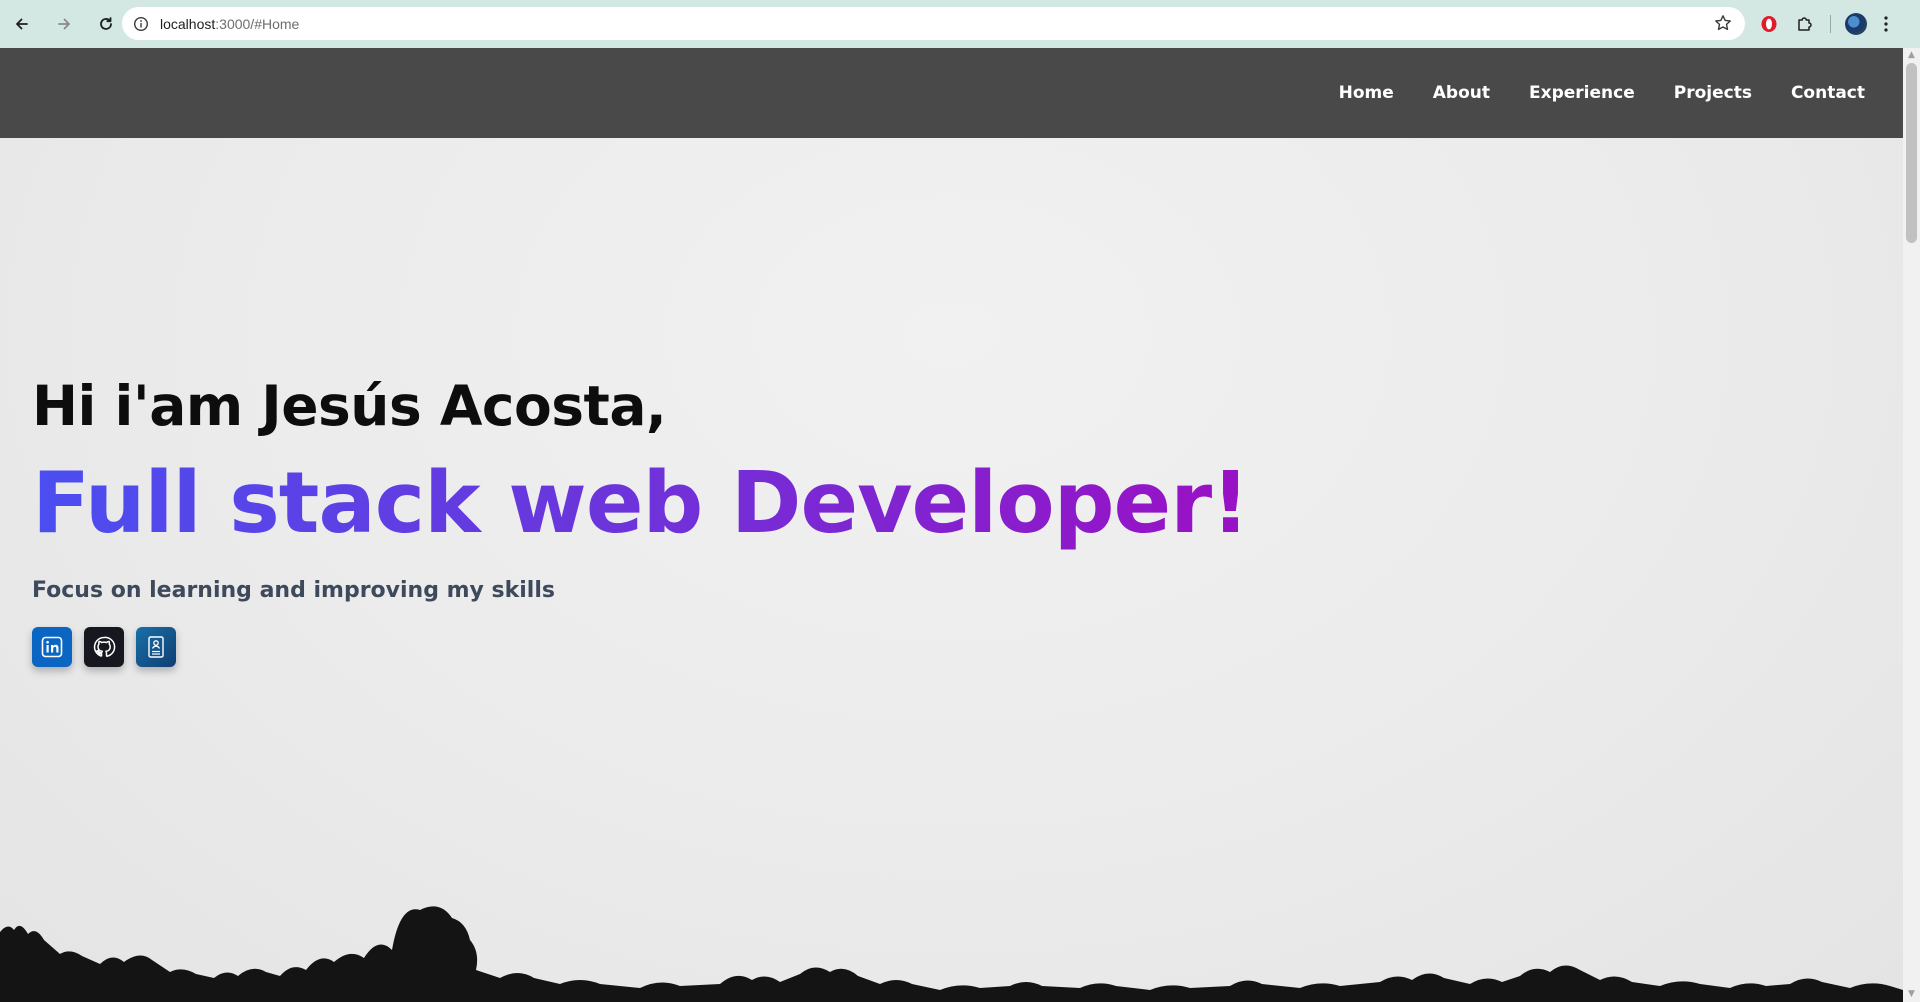 This screenshot has height=1002, width=1920. Describe the element at coordinates (1911, 55) in the screenshot. I see `scroll-up-arrow-icon: ▲` at that location.